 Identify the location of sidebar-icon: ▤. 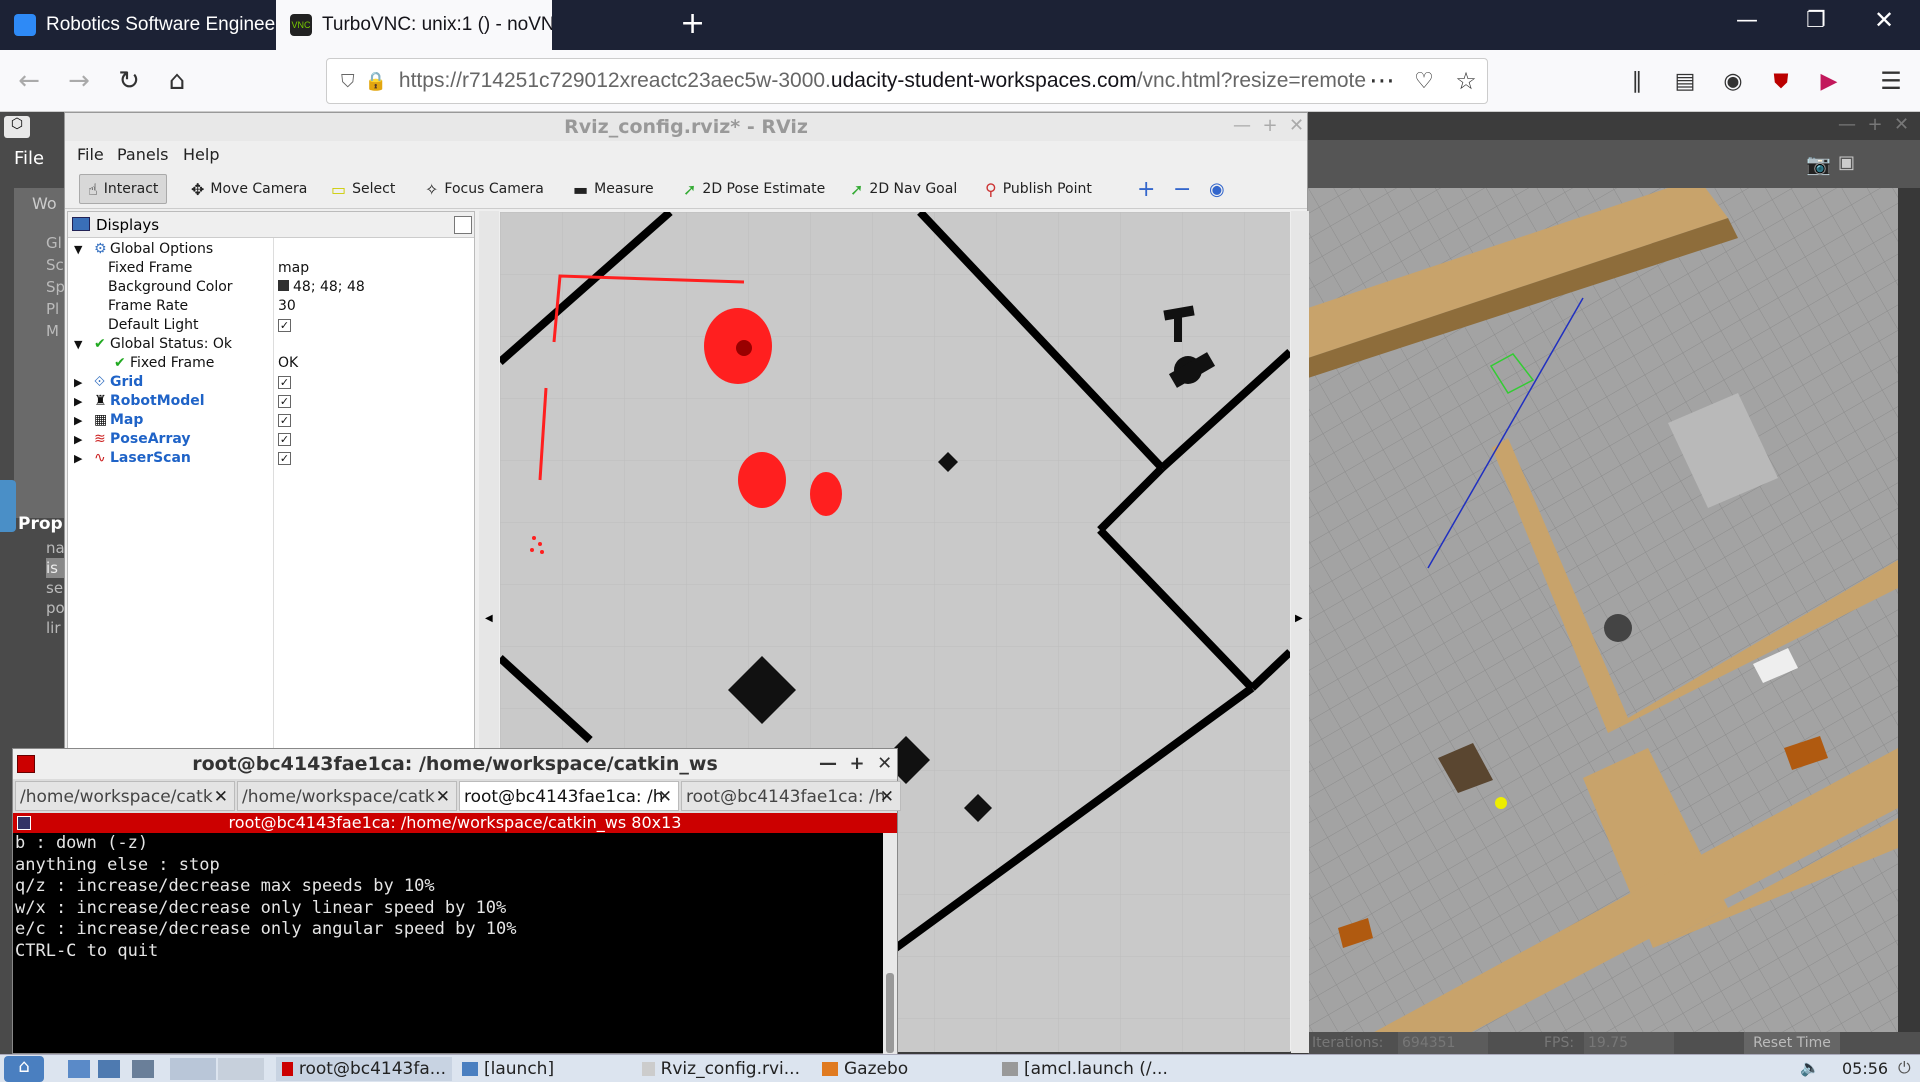
(1685, 81).